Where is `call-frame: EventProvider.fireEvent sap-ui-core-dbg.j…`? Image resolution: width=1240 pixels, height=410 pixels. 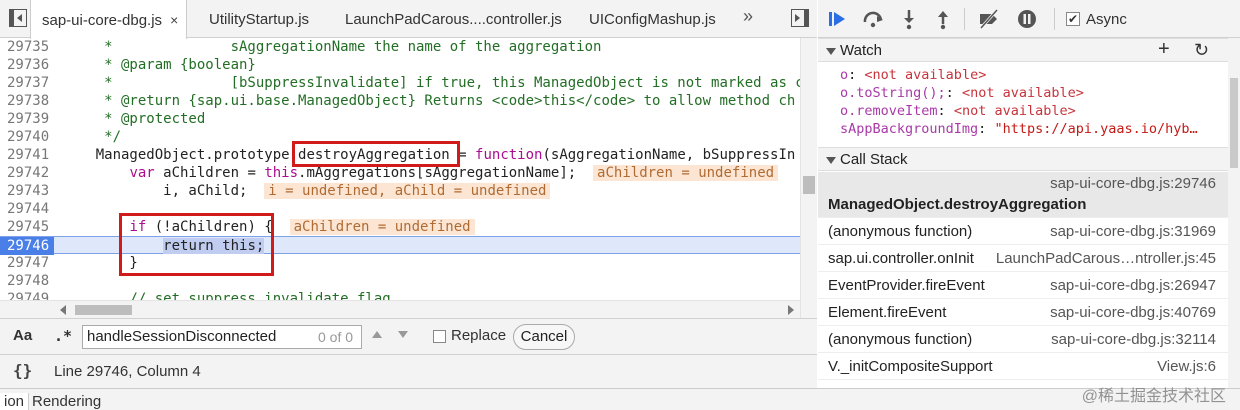 call-frame: EventProvider.fireEvent sap-ui-core-dbg.j… is located at coordinates (1023, 285).